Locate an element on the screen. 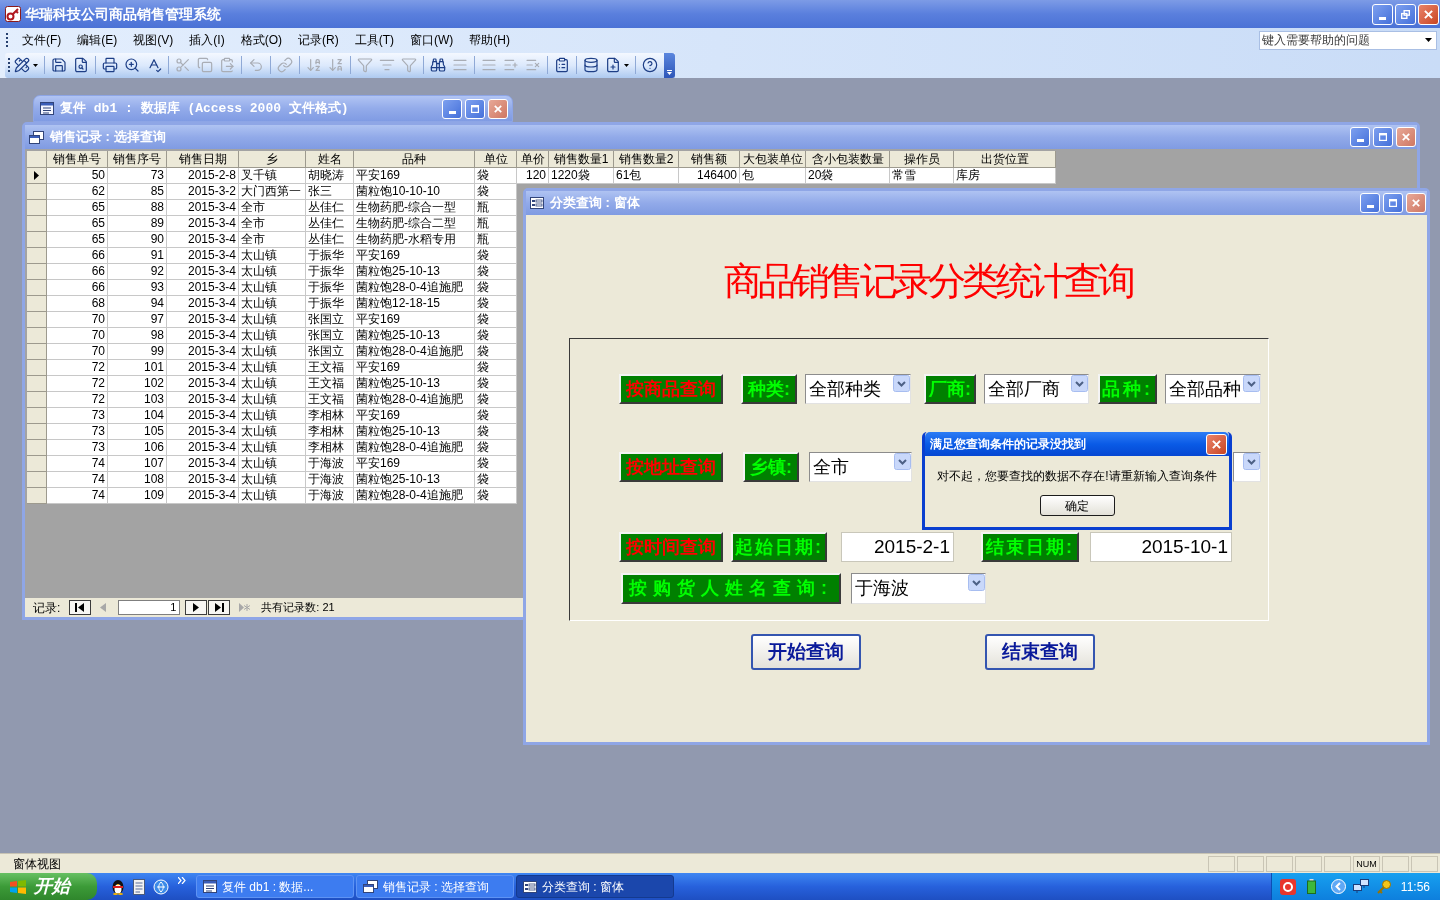  dropdown-arrow-icon is located at coordinates (1428, 40).